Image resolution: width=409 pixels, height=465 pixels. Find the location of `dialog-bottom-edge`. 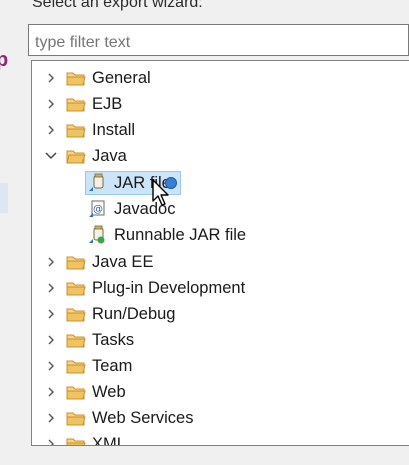

dialog-bottom-edge is located at coordinates (204, 455).